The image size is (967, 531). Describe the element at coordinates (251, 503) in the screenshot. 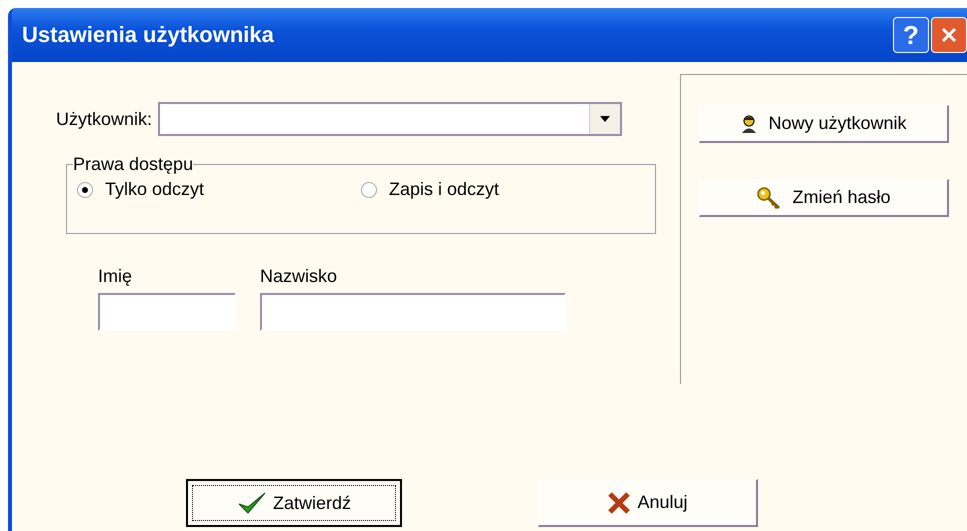

I see `checkmark-icon` at that location.